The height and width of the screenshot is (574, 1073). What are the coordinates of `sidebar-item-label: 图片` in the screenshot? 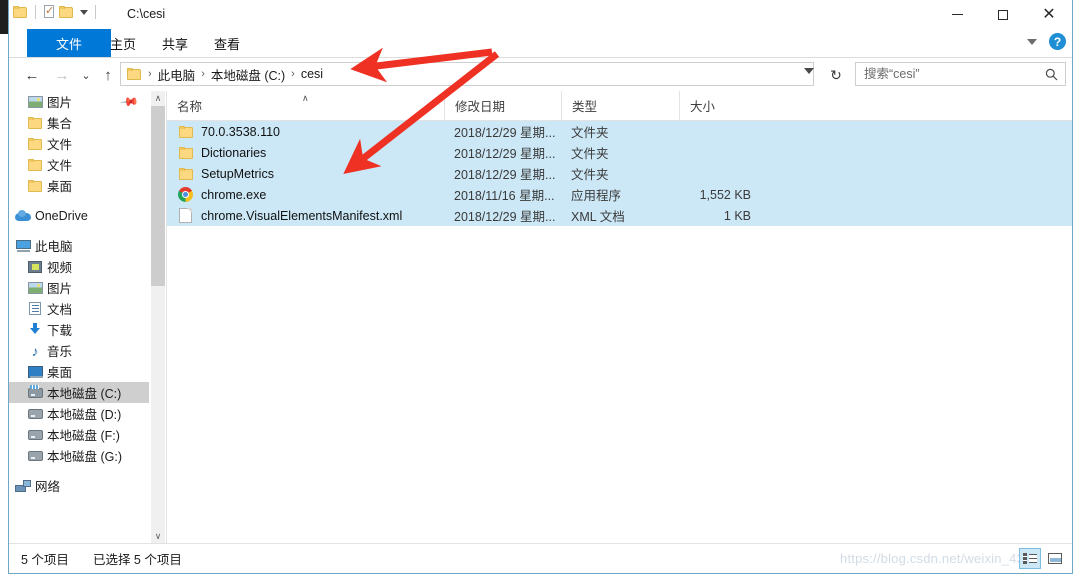 It's located at (60, 289).